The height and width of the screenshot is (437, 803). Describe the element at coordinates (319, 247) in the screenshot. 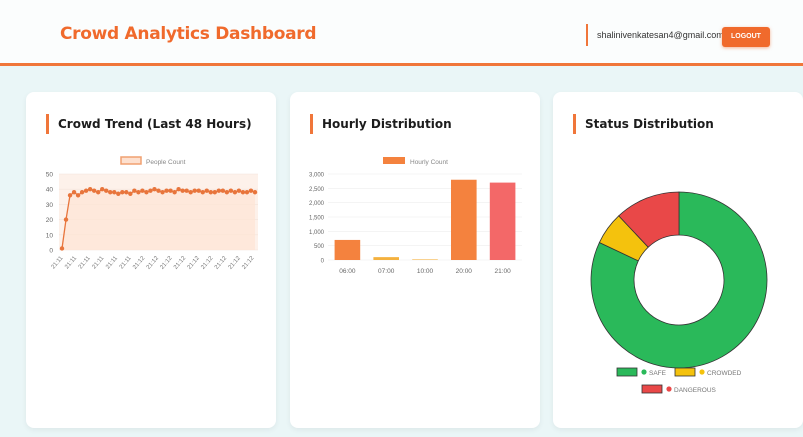

I see `y-tick-label: 500` at that location.